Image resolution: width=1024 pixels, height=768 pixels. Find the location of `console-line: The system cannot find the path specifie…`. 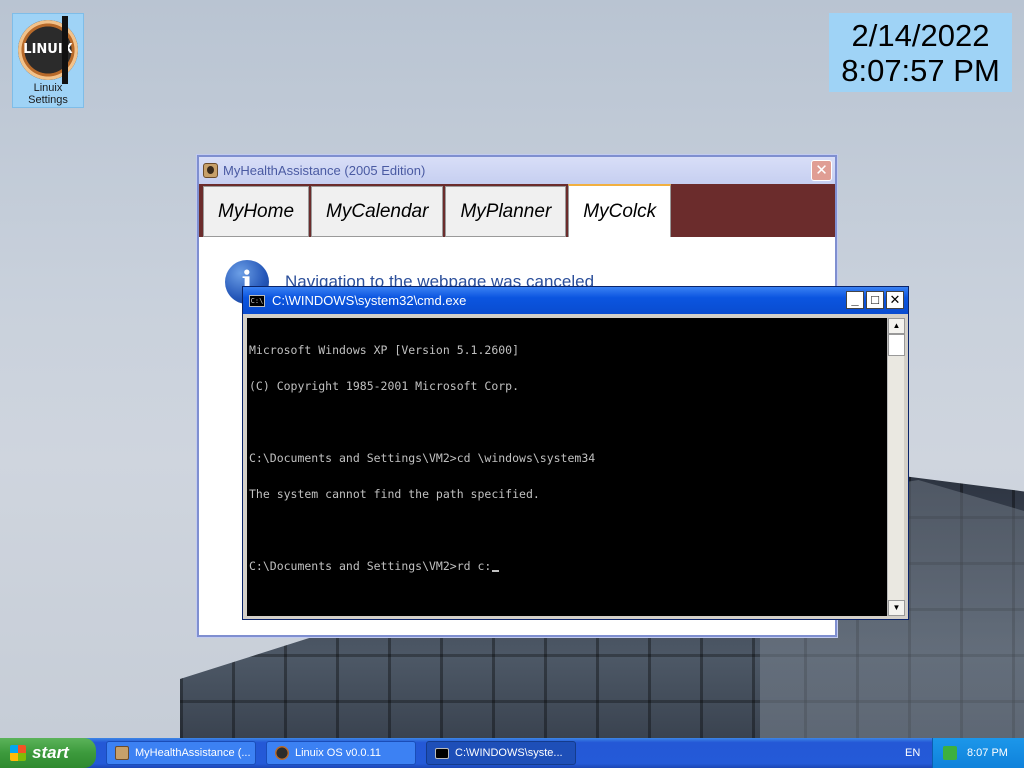

console-line: The system cannot find the path specifie… is located at coordinates (394, 494).